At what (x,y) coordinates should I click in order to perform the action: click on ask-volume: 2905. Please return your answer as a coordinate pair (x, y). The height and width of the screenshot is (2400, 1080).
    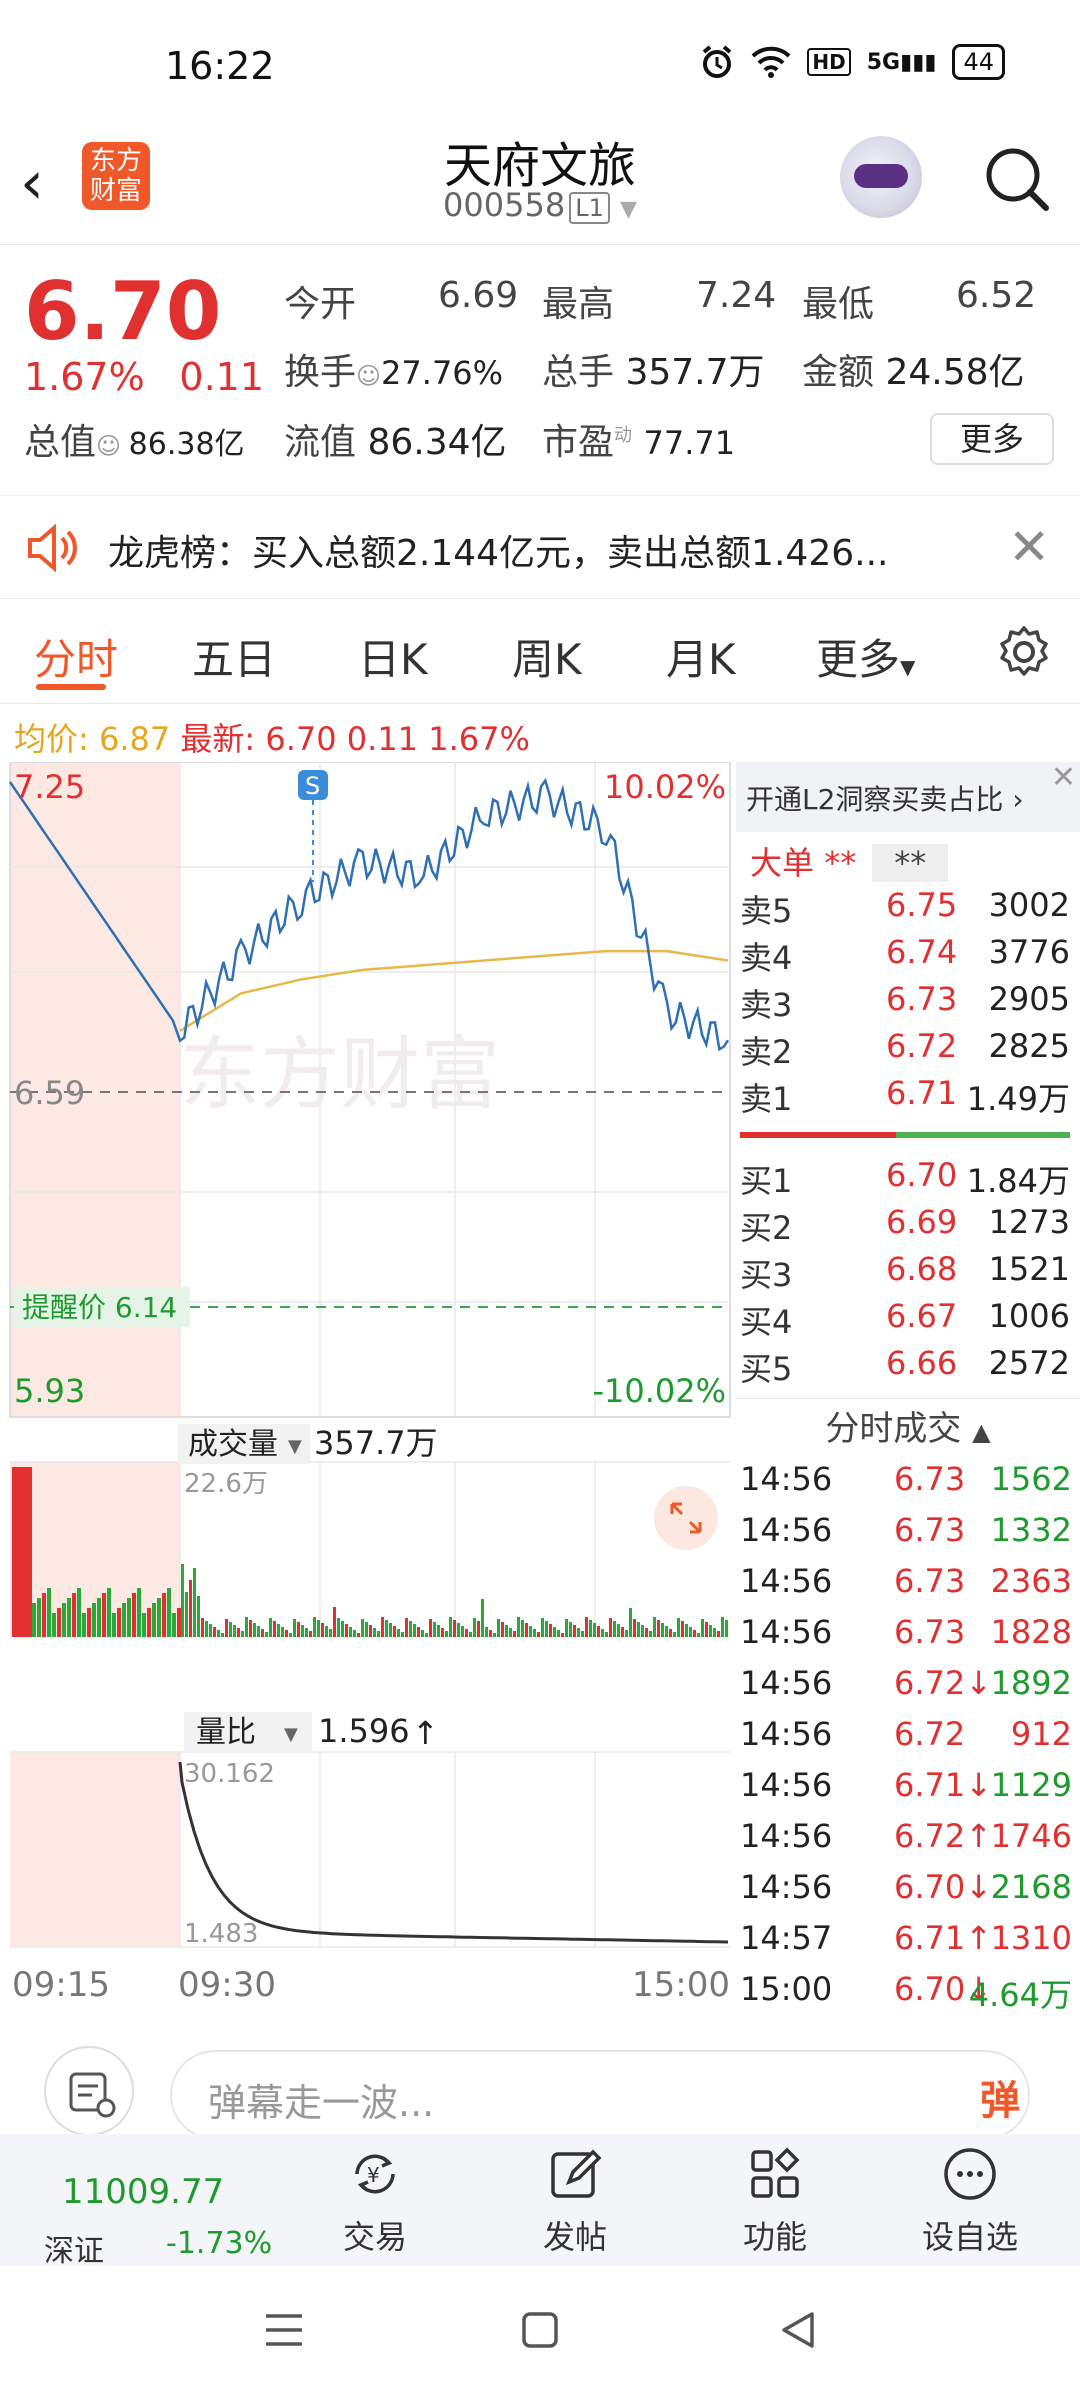
    Looking at the image, I should click on (1029, 999).